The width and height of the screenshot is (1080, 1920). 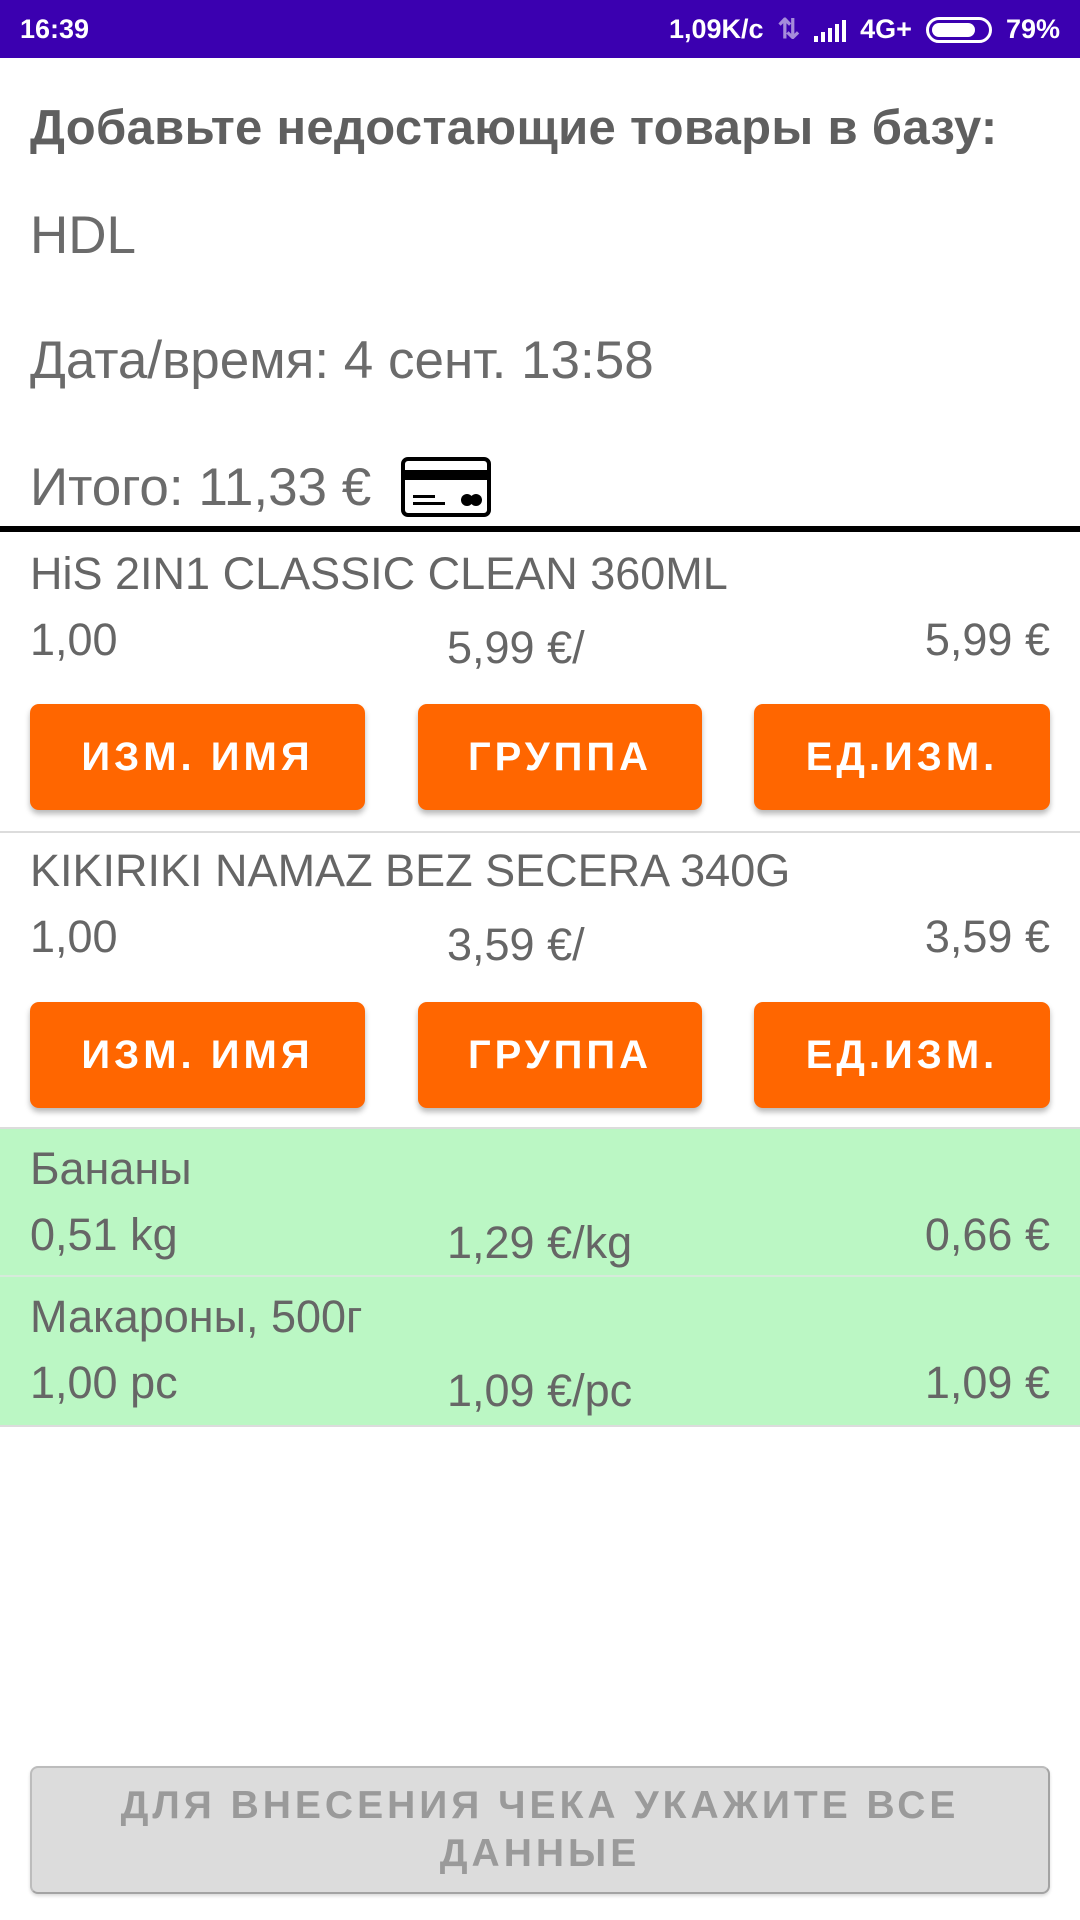 What do you see at coordinates (540, 1426) in the screenshot?
I see `item-divider` at bounding box center [540, 1426].